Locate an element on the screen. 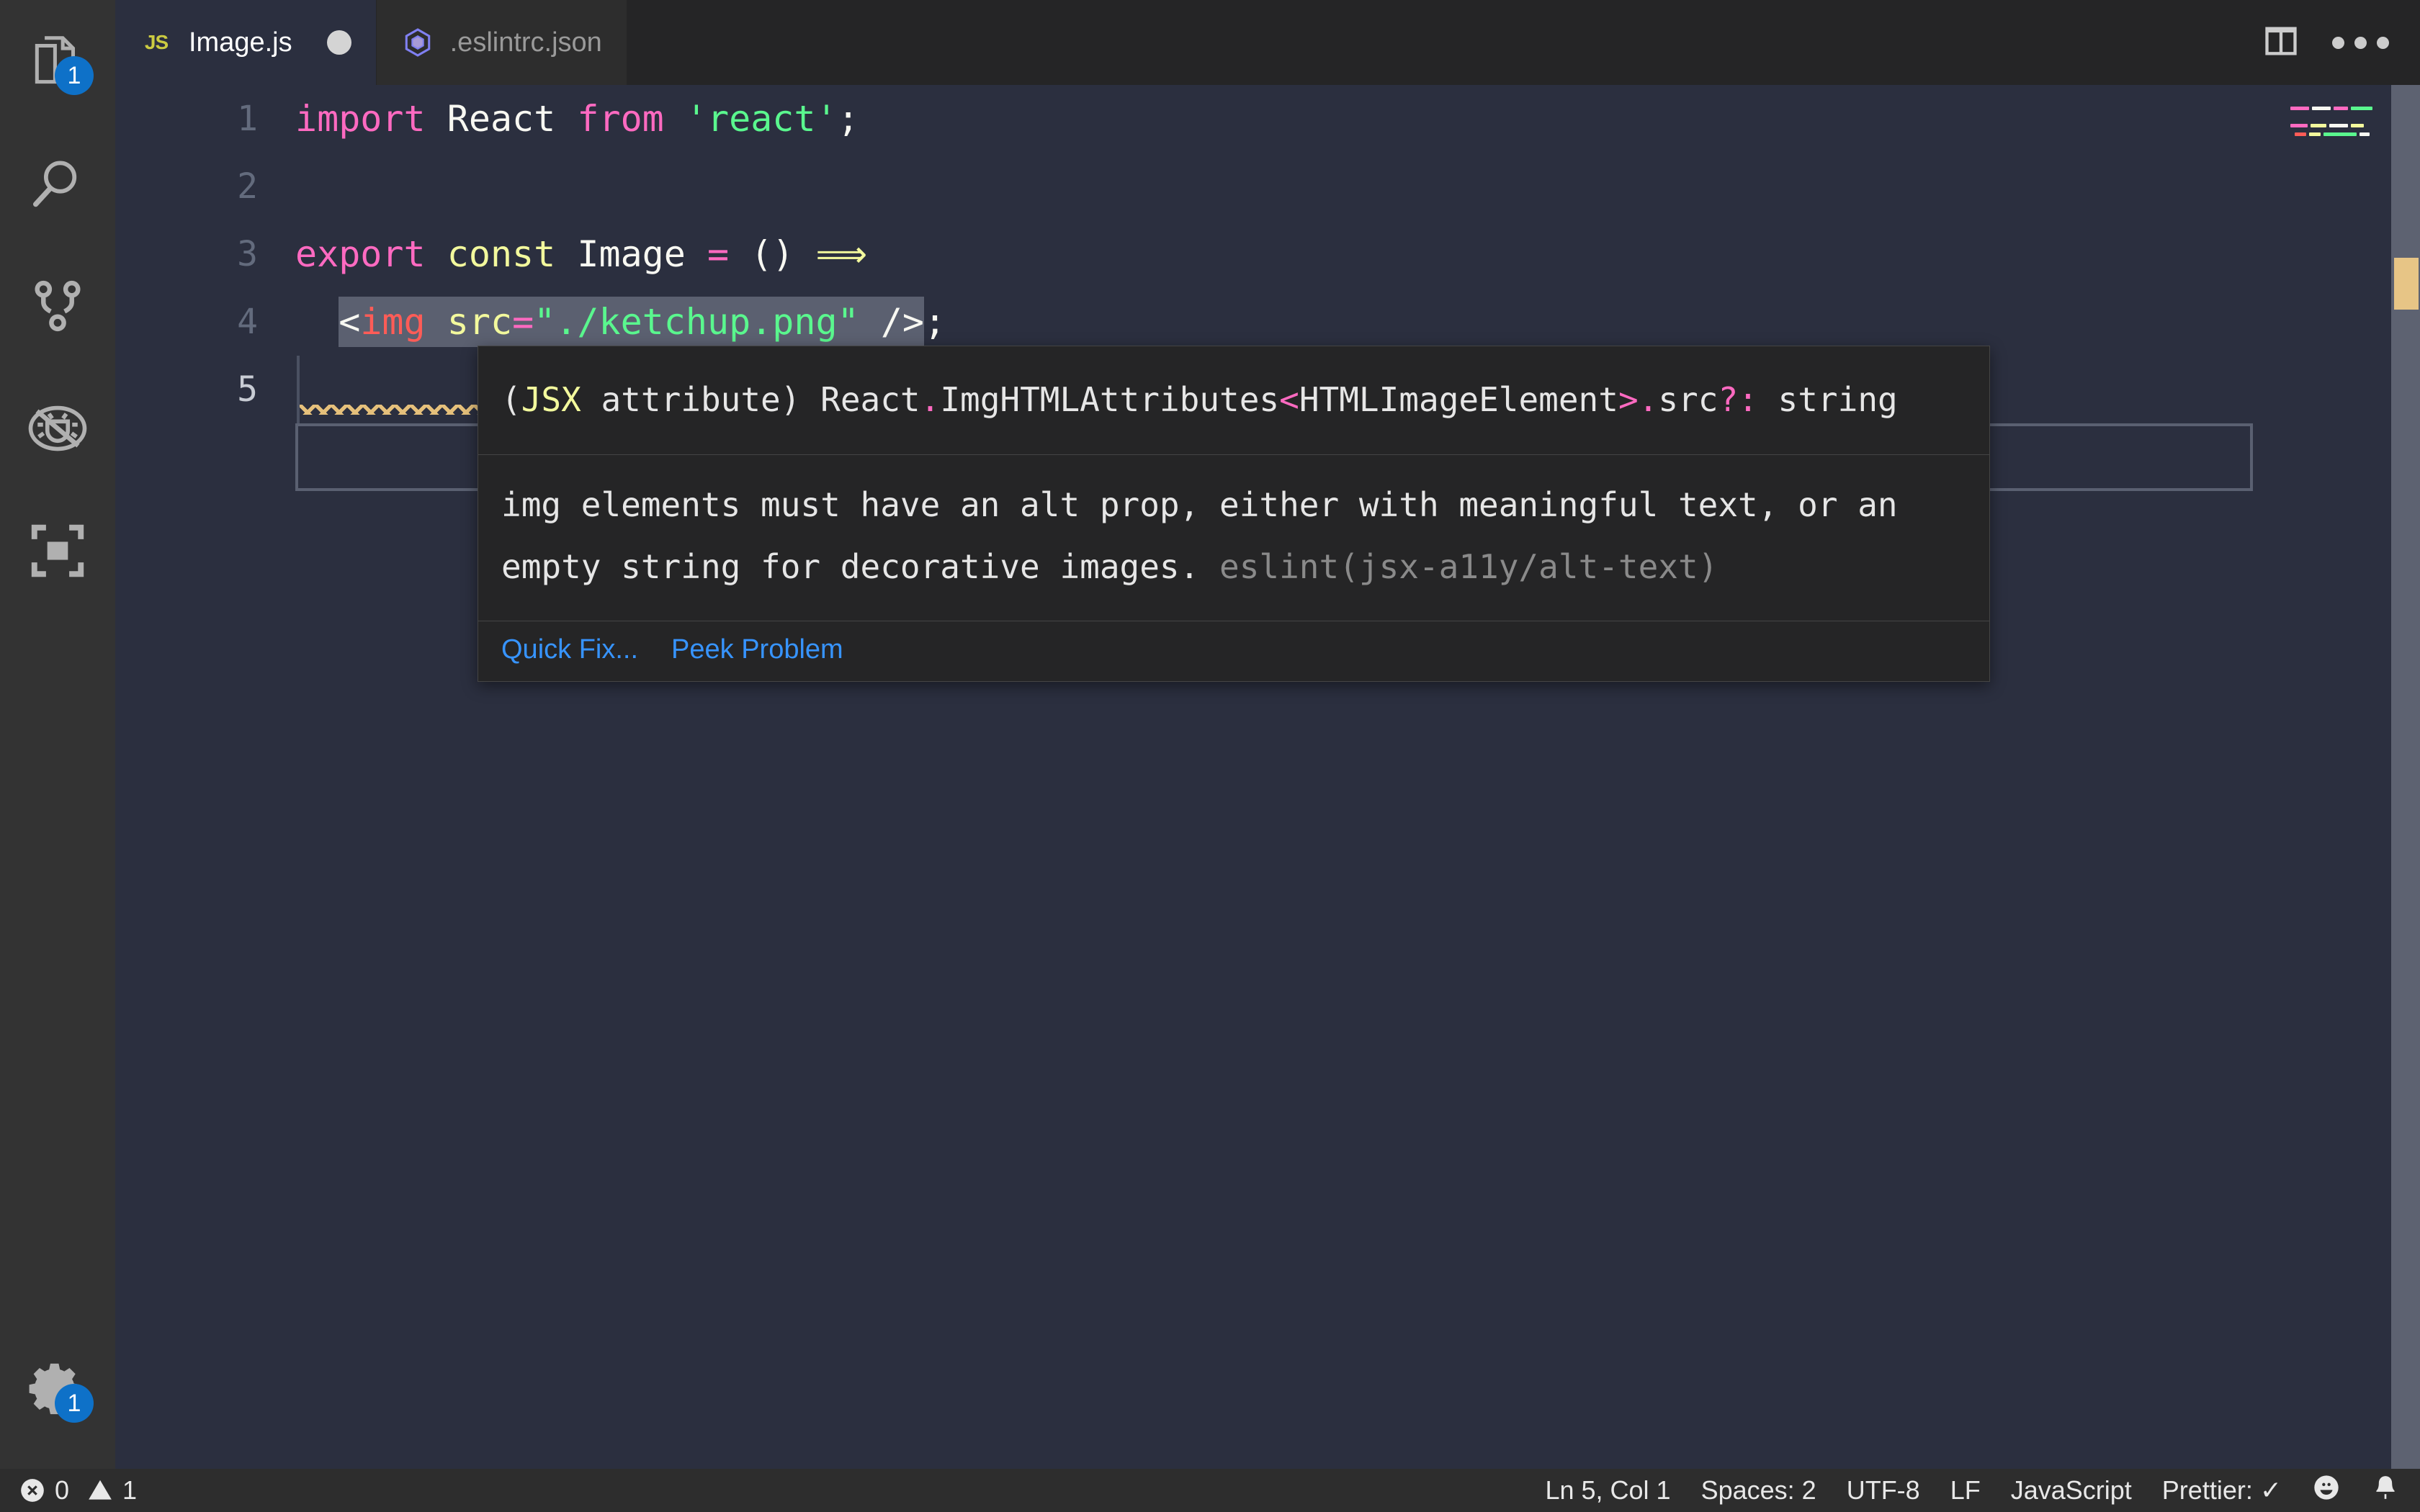  status-bar-left: 0 1 is located at coordinates (68, 1490).